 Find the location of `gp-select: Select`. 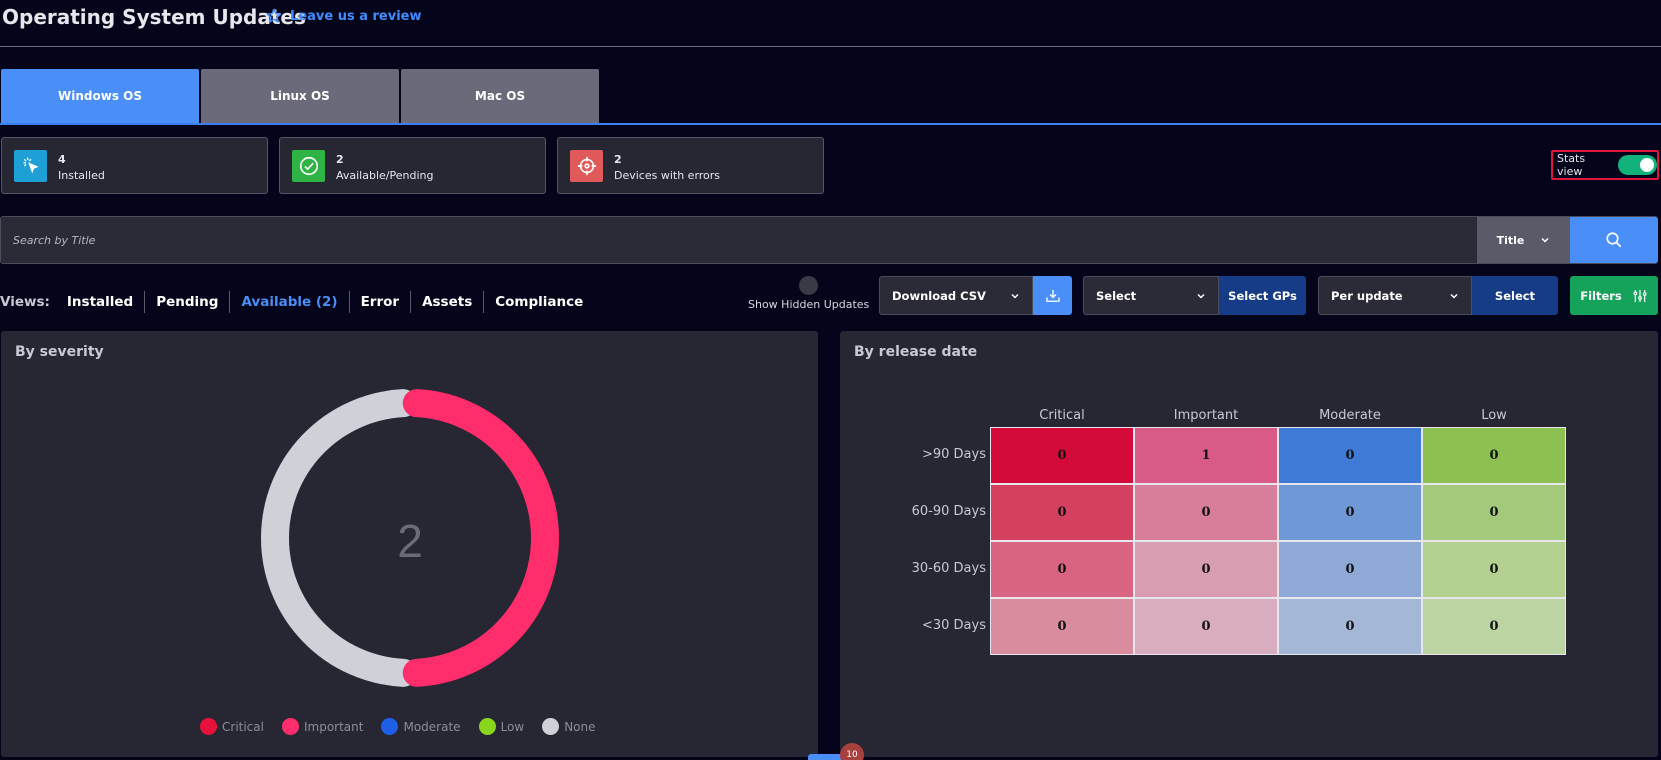

gp-select: Select is located at coordinates (1151, 295).